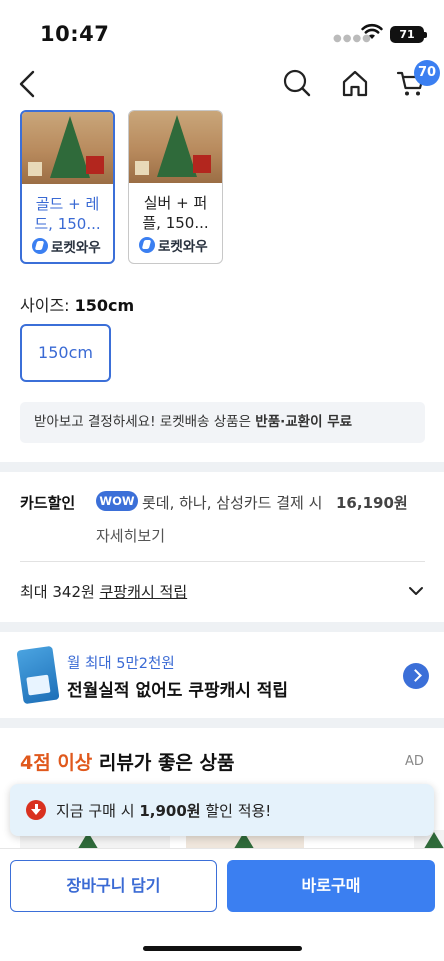 The height and width of the screenshot is (961, 444). Describe the element at coordinates (416, 591) in the screenshot. I see `chevron-down-icon` at that location.